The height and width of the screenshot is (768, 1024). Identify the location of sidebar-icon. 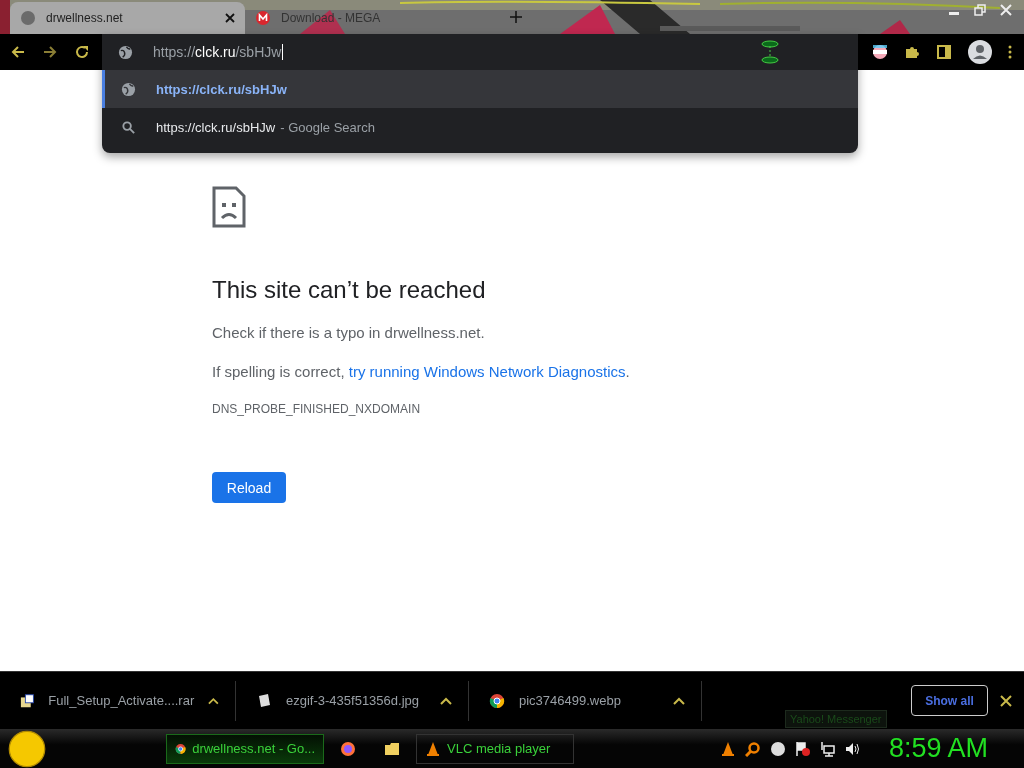
(944, 52).